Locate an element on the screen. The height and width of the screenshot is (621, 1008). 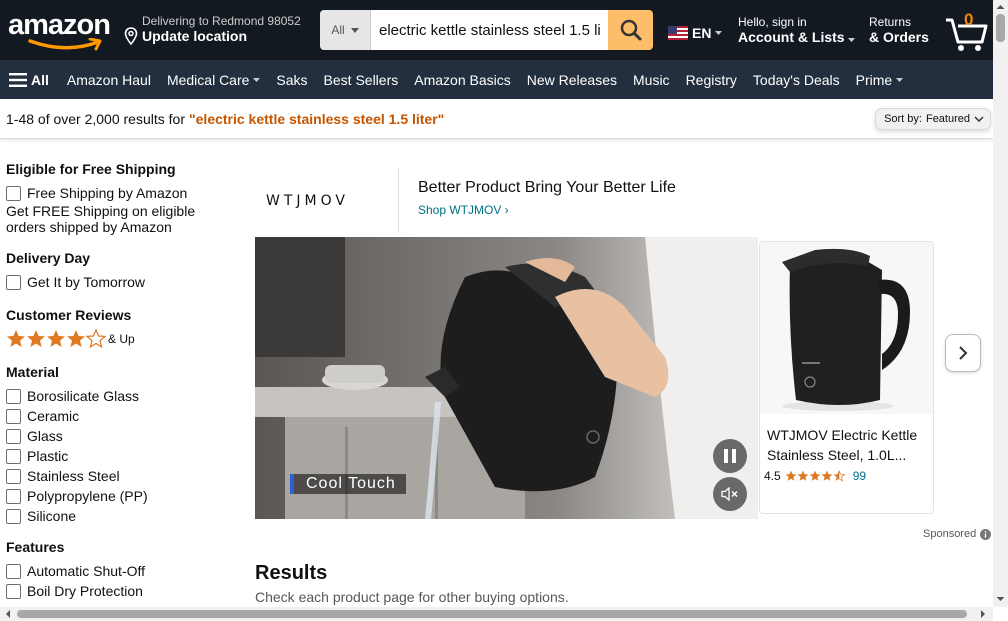
account-greeting: Hello, sign in is located at coordinates (772, 22).